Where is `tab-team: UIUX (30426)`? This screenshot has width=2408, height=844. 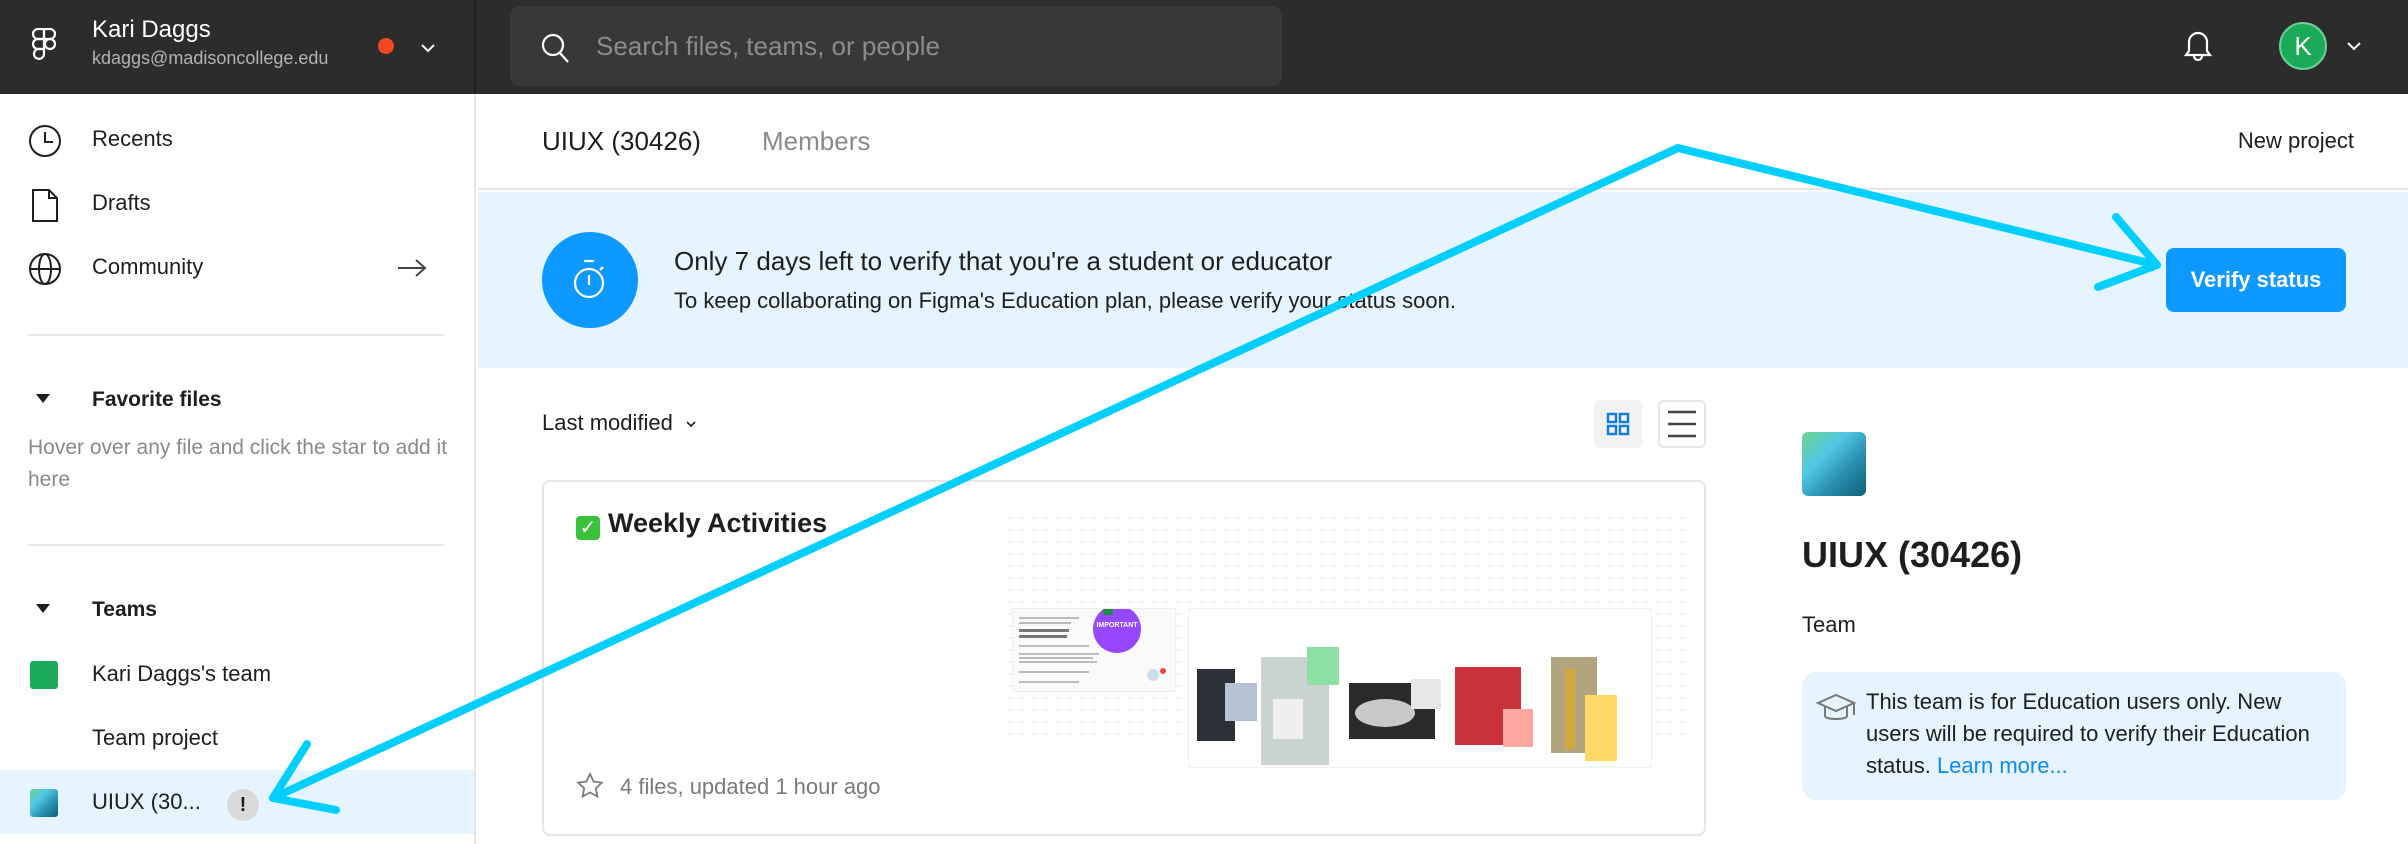 tab-team: UIUX (30426) is located at coordinates (621, 141).